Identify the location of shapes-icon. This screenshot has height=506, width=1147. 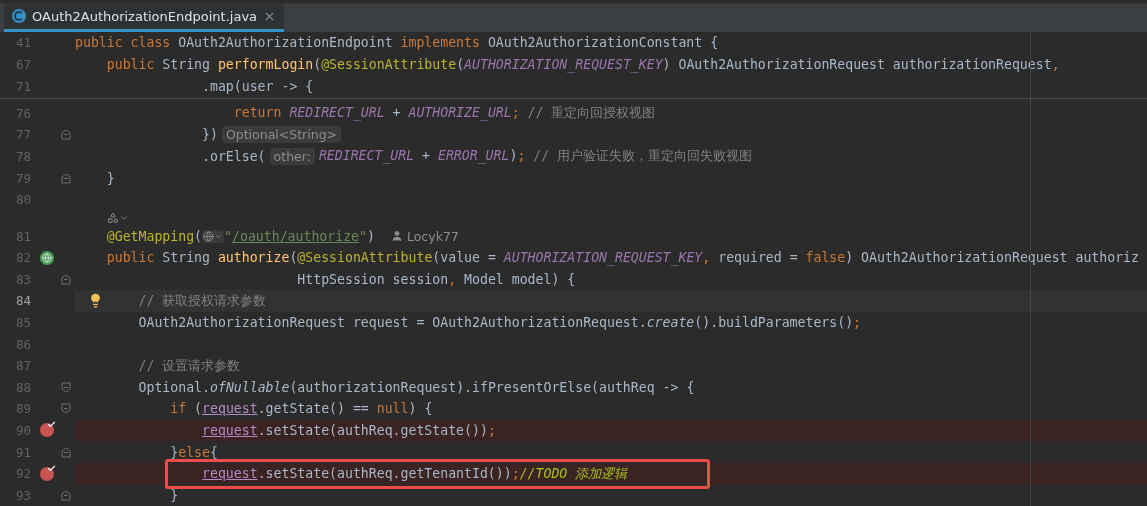
(113, 217).